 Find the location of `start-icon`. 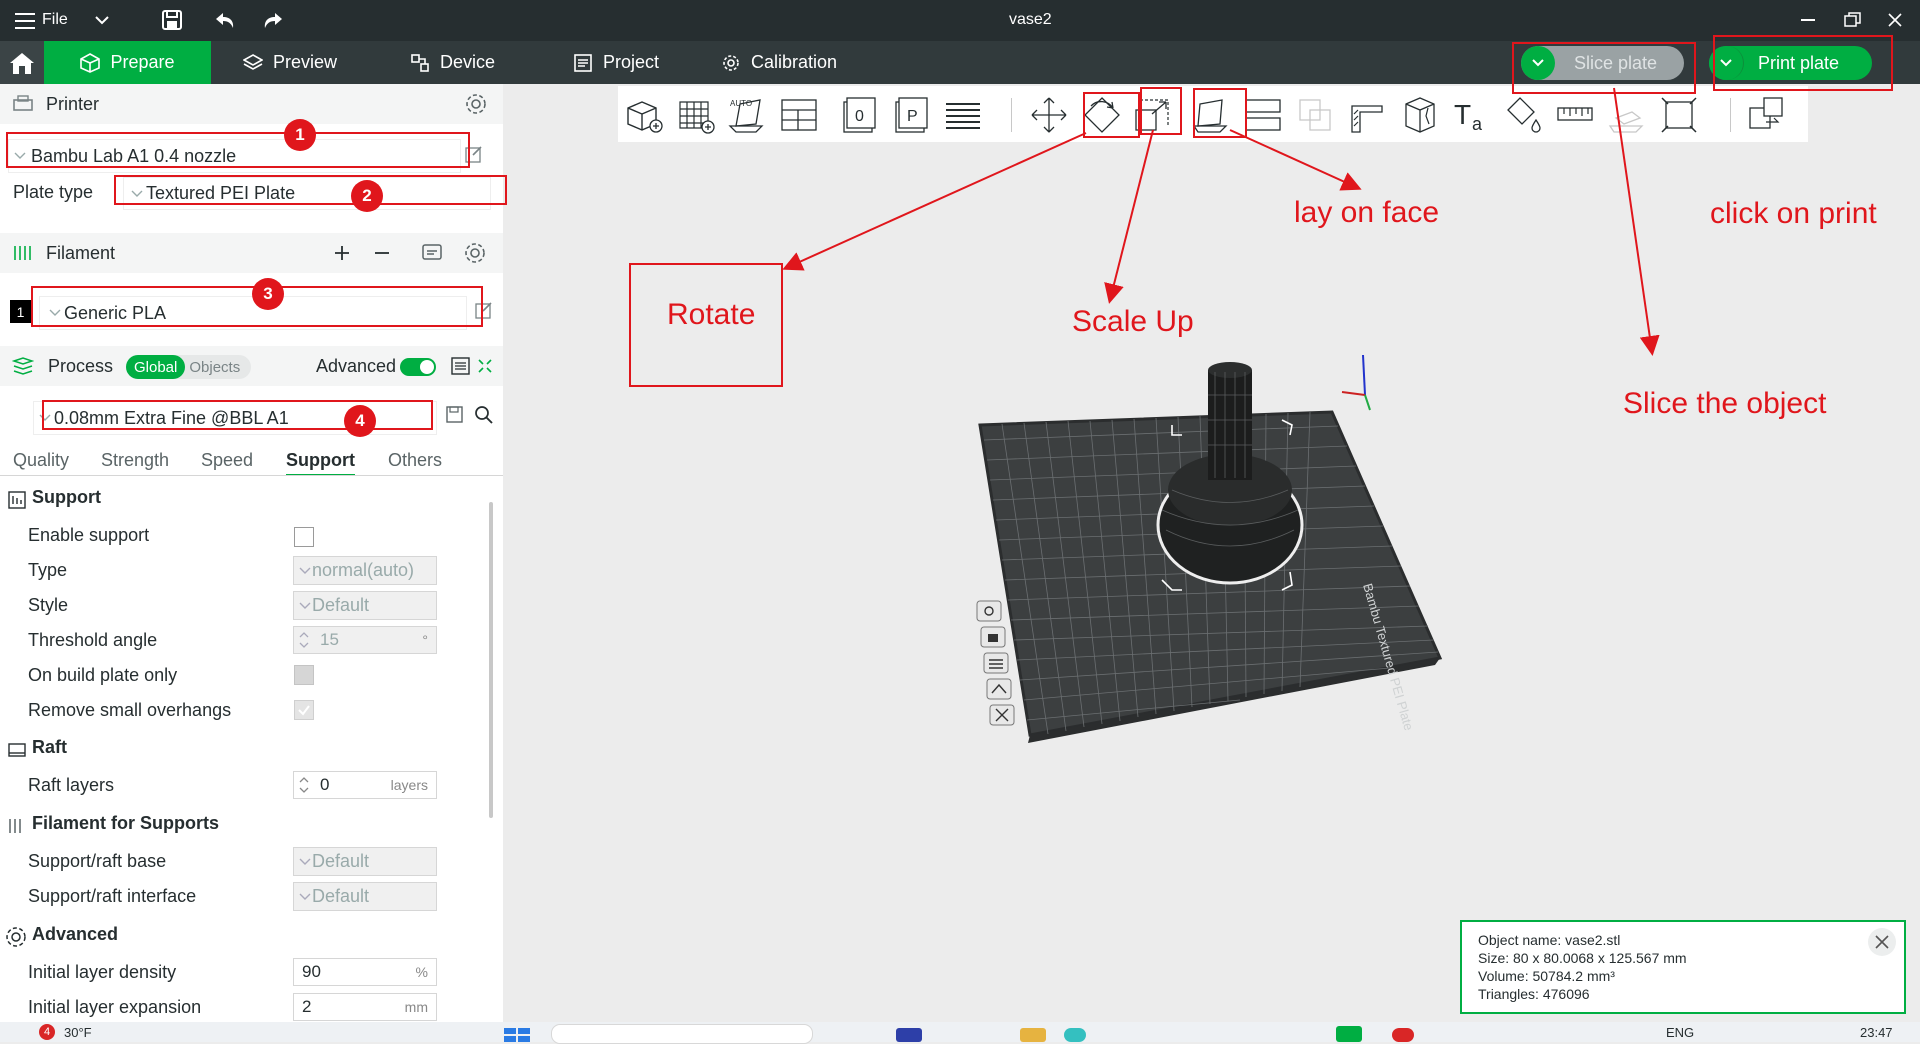

start-icon is located at coordinates (517, 1034).